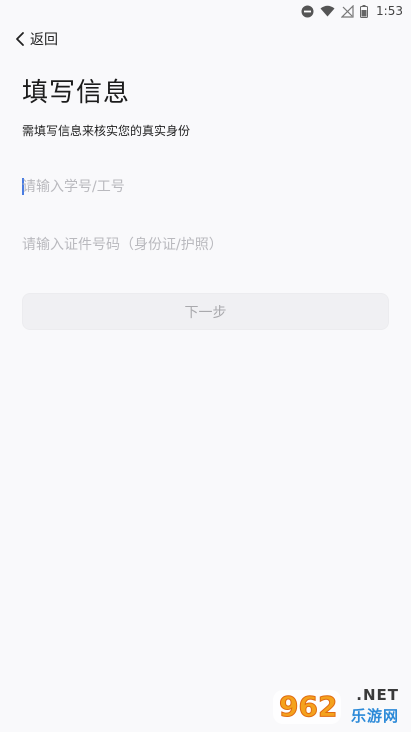 This screenshot has height=732, width=411. I want to click on status-time: 1:53, so click(389, 11).